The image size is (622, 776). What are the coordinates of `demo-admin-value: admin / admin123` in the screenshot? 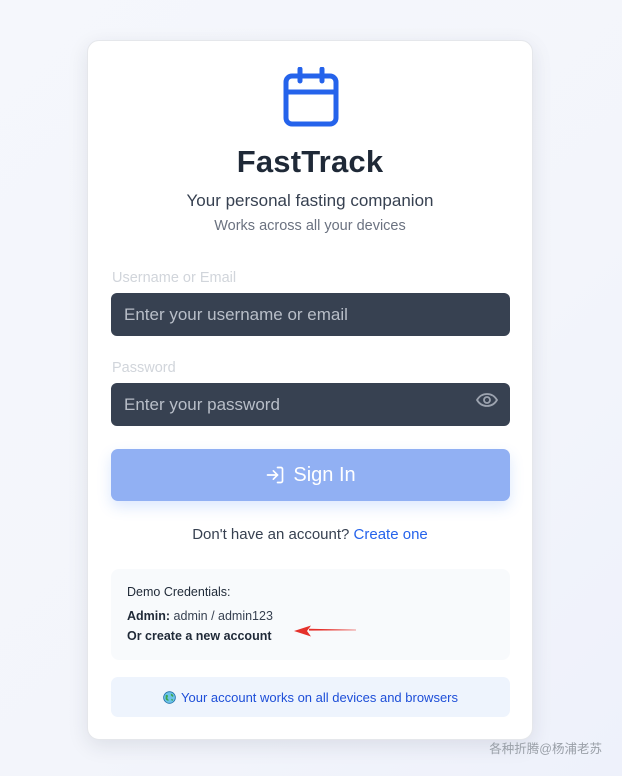 It's located at (223, 616).